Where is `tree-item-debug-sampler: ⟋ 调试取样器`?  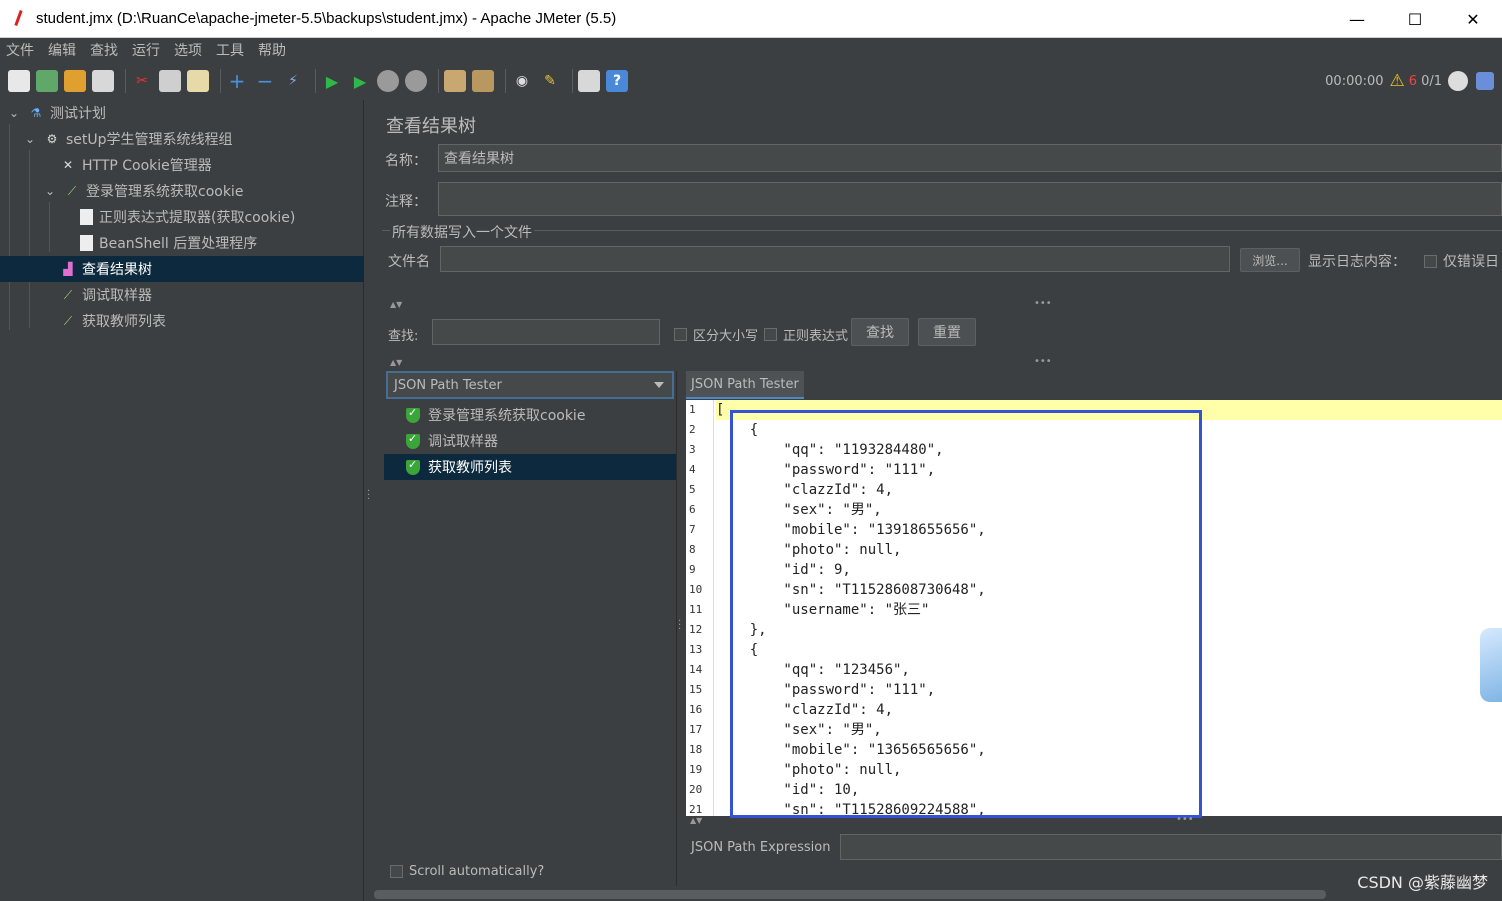
tree-item-debug-sampler: ⟋ 调试取样器 is located at coordinates (106, 295).